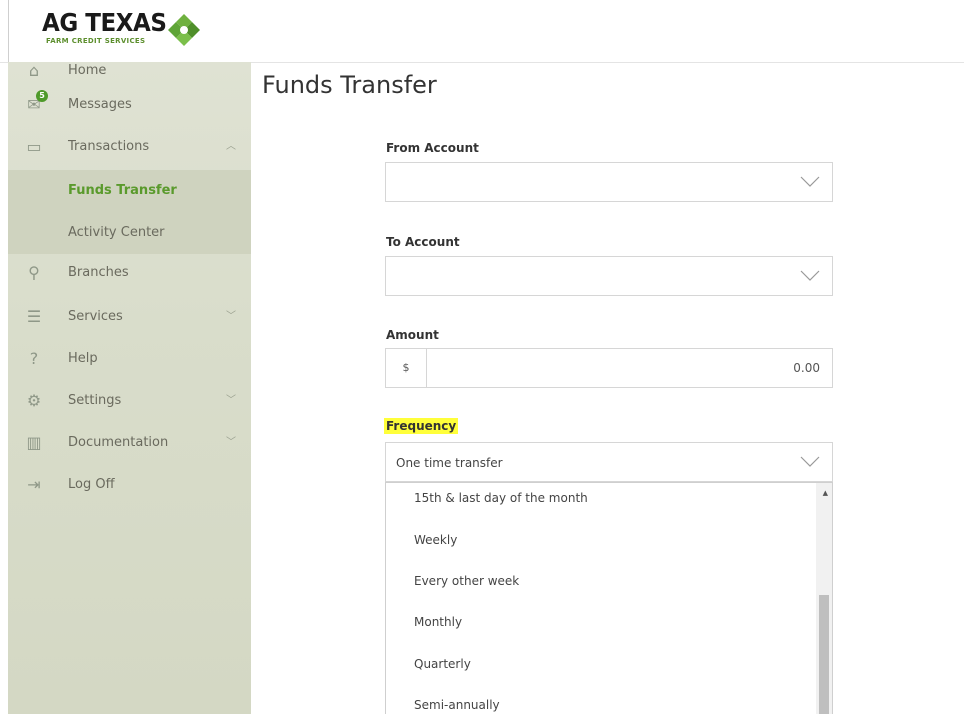 The image size is (964, 714). Describe the element at coordinates (91, 484) in the screenshot. I see `sidebar-item-label: Log Off` at that location.